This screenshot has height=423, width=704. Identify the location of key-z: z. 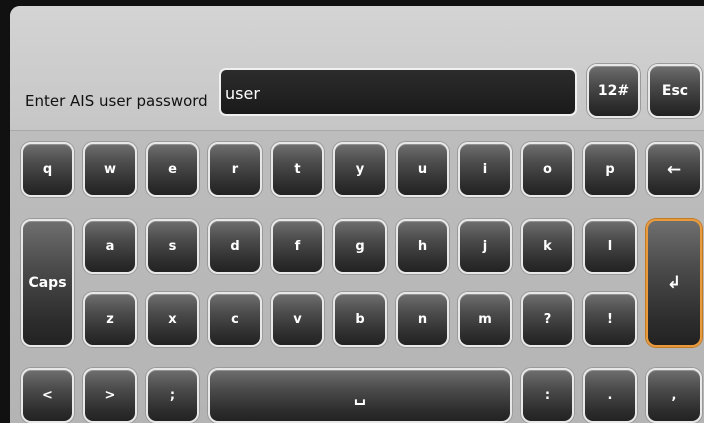
(110, 319).